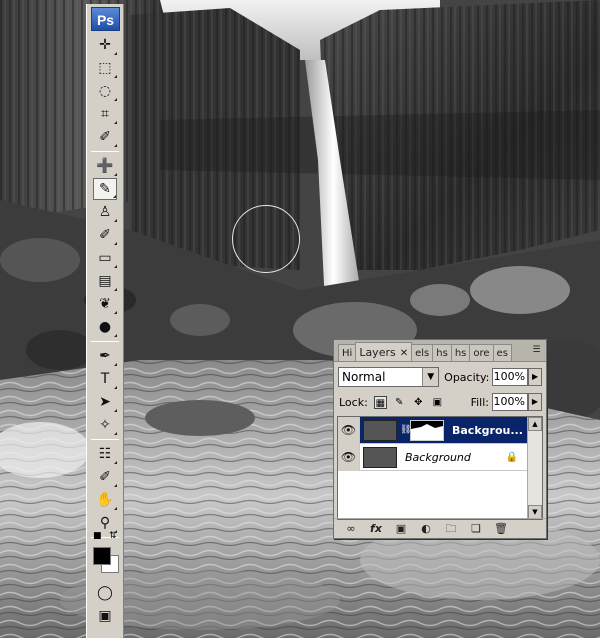  What do you see at coordinates (105, 356) in the screenshot?
I see `pen-tool-icon: ✒` at bounding box center [105, 356].